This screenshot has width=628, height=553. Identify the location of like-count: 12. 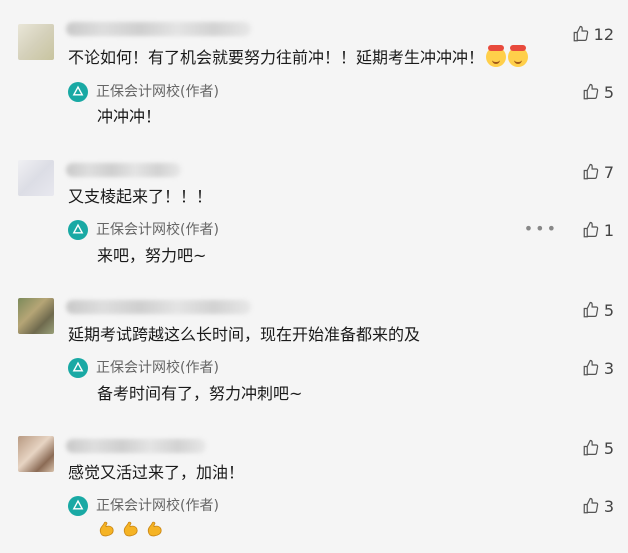
(603, 34).